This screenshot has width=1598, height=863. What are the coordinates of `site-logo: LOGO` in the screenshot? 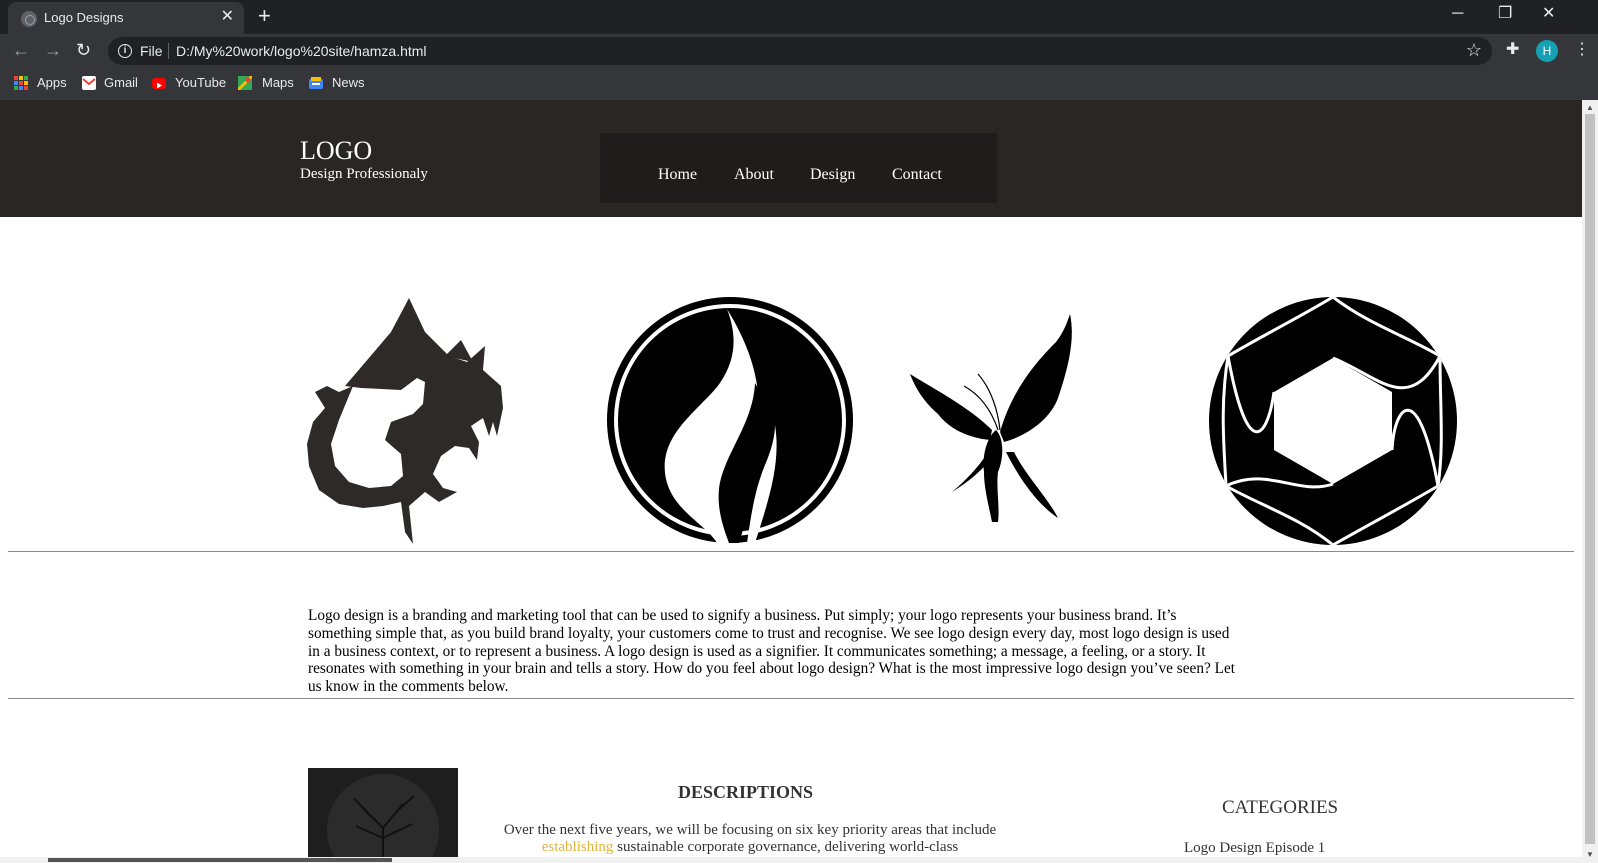 It's located at (336, 151).